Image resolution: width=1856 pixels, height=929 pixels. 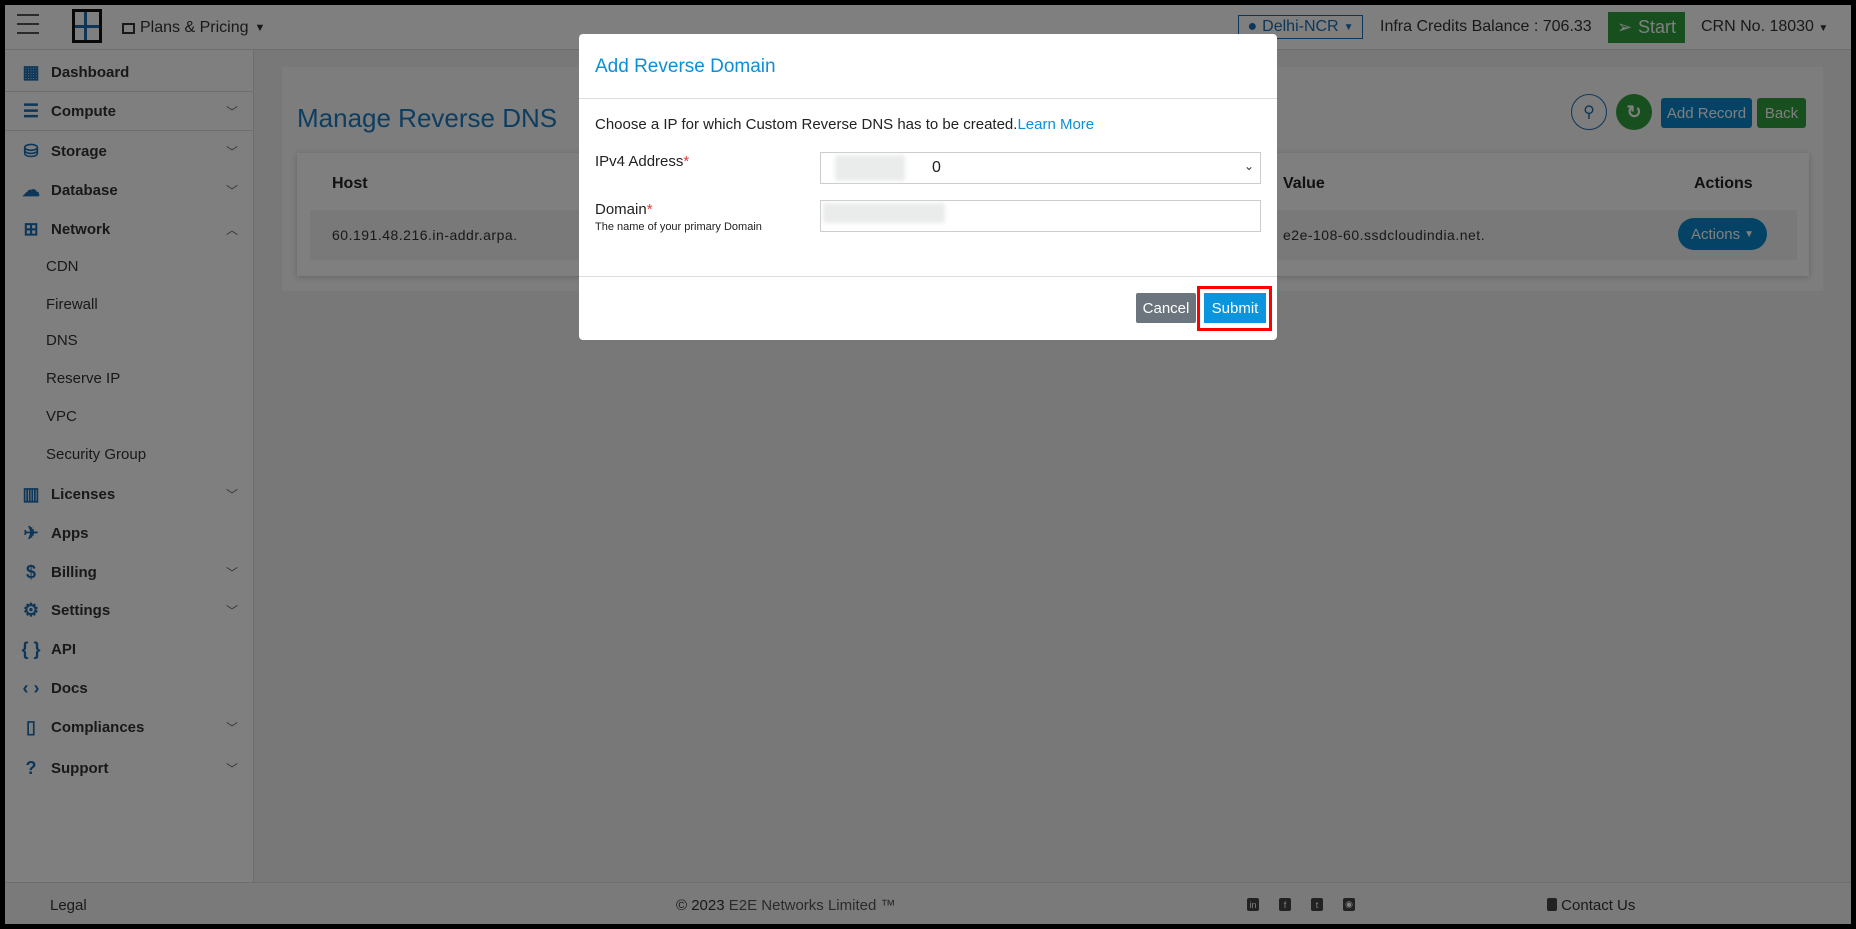 What do you see at coordinates (1040, 216) in the screenshot?
I see `domain-input` at bounding box center [1040, 216].